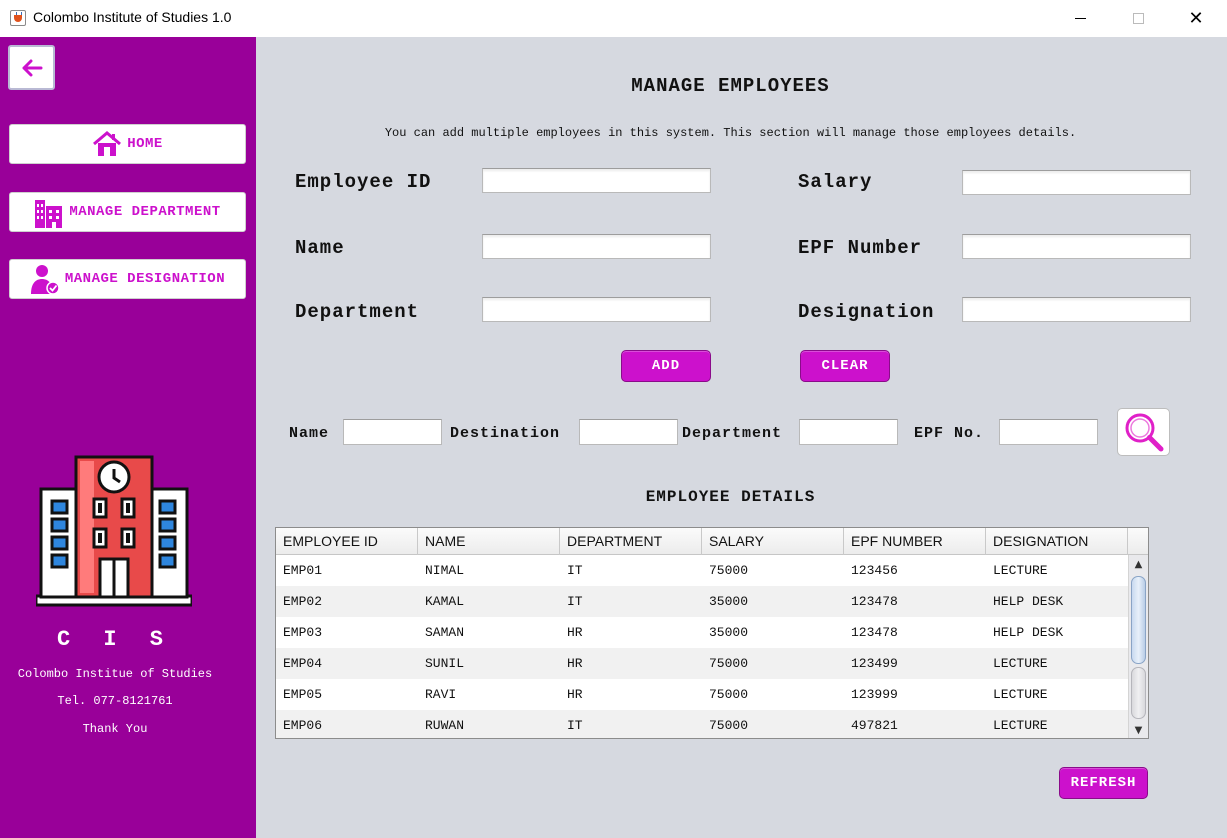  I want to click on search-button, so click(1143, 432).